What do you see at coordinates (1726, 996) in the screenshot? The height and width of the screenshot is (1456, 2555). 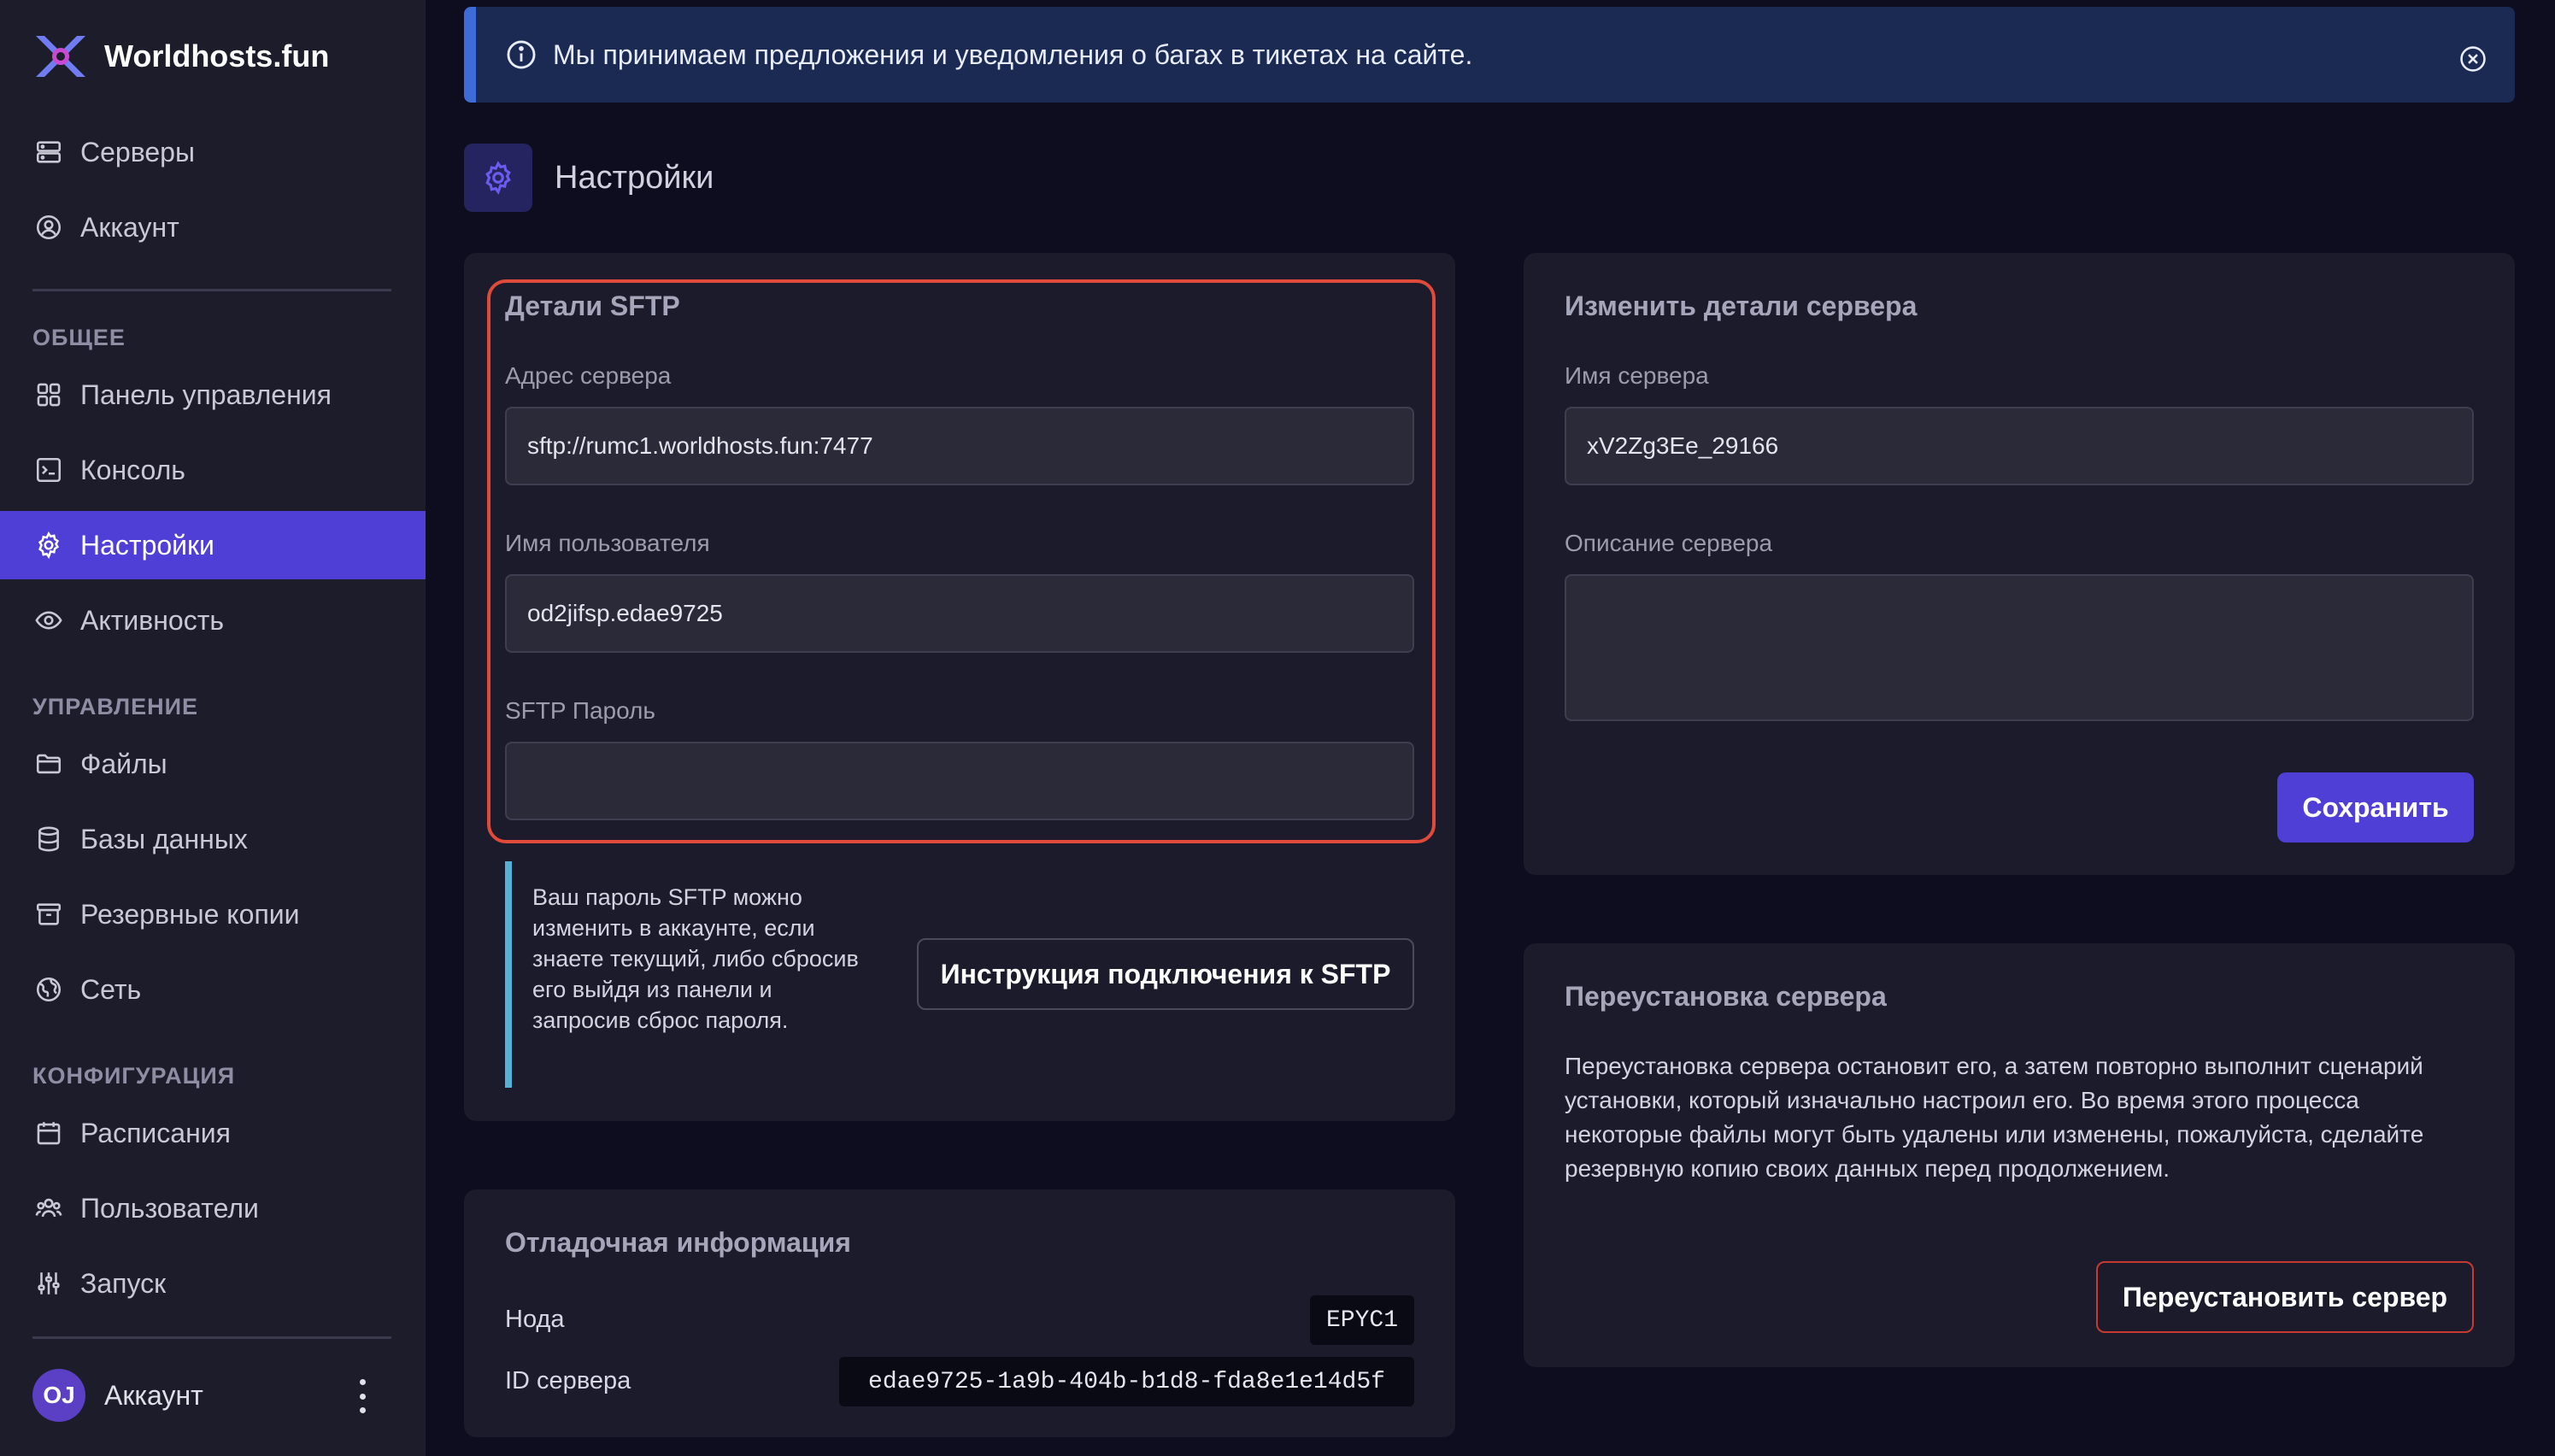 I see `reinstall-title: Переустановка сервера` at bounding box center [1726, 996].